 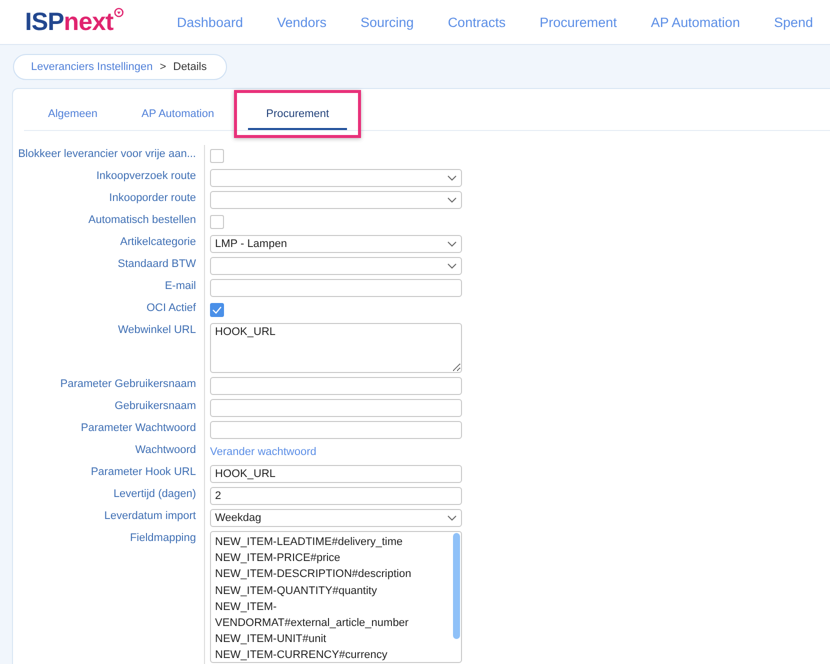 I want to click on nav-link: AP Automation, so click(x=695, y=22).